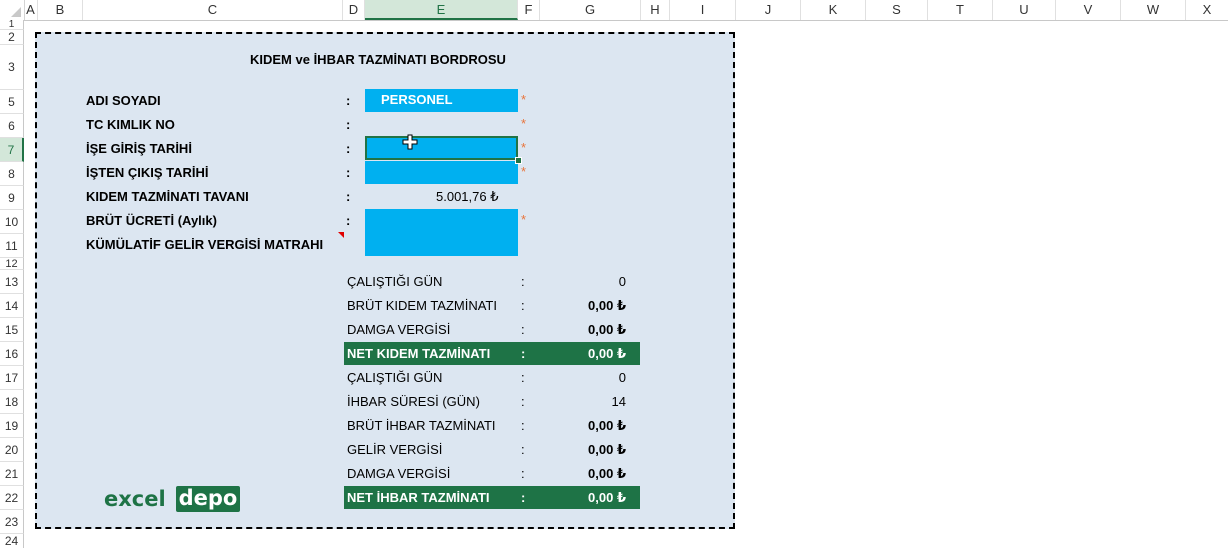 This screenshot has width=1228, height=548. Describe the element at coordinates (12, 150) in the screenshot. I see `row-header-7: 7` at that location.